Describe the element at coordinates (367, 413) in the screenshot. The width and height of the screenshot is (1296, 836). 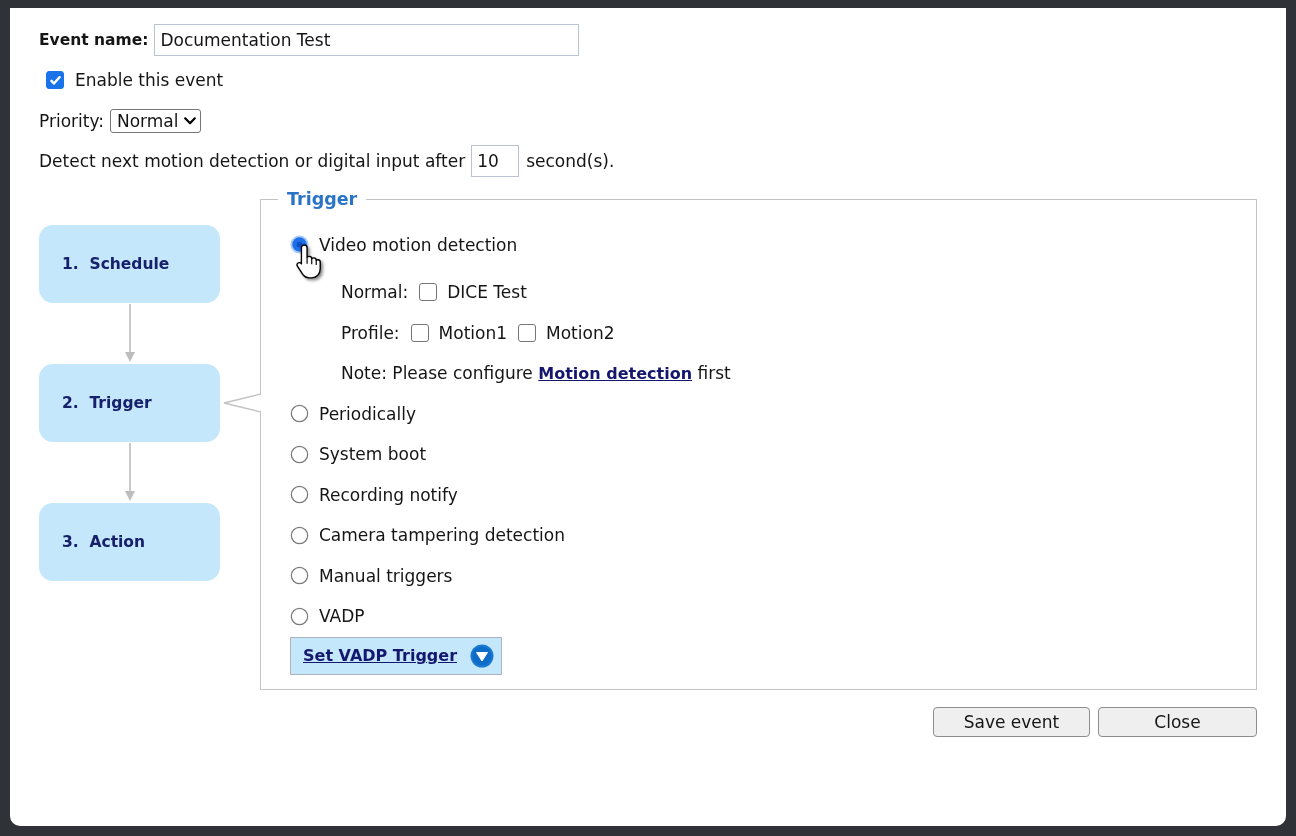
I see `radio-label: Periodically` at that location.